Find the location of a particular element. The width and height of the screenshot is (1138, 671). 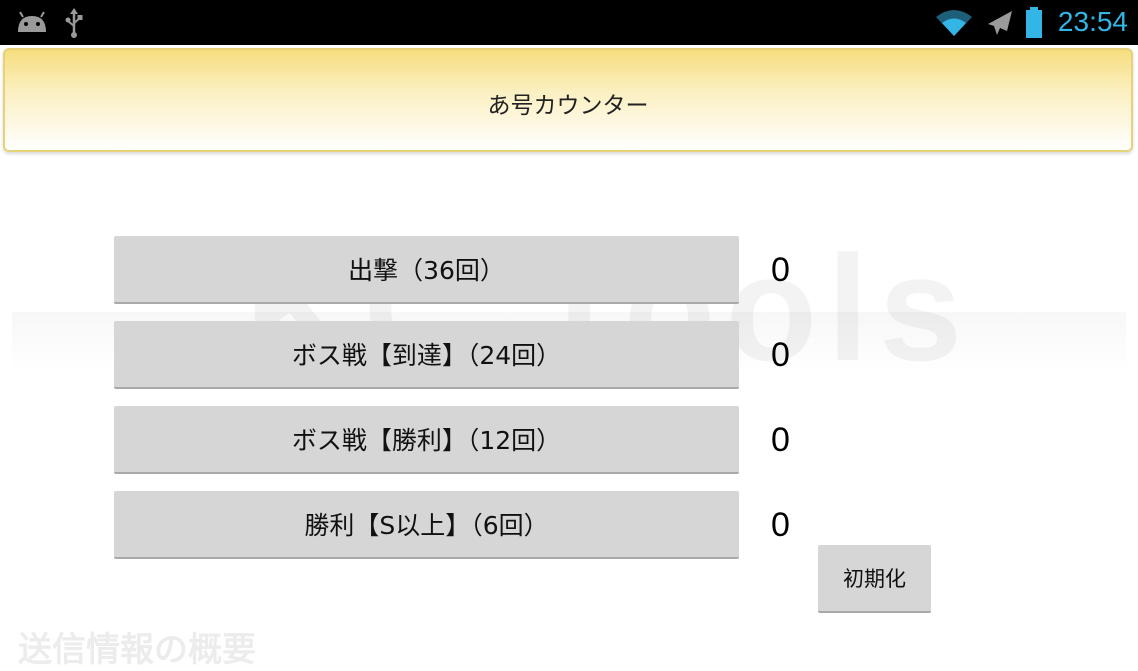

airplane-icon is located at coordinates (1000, 25).